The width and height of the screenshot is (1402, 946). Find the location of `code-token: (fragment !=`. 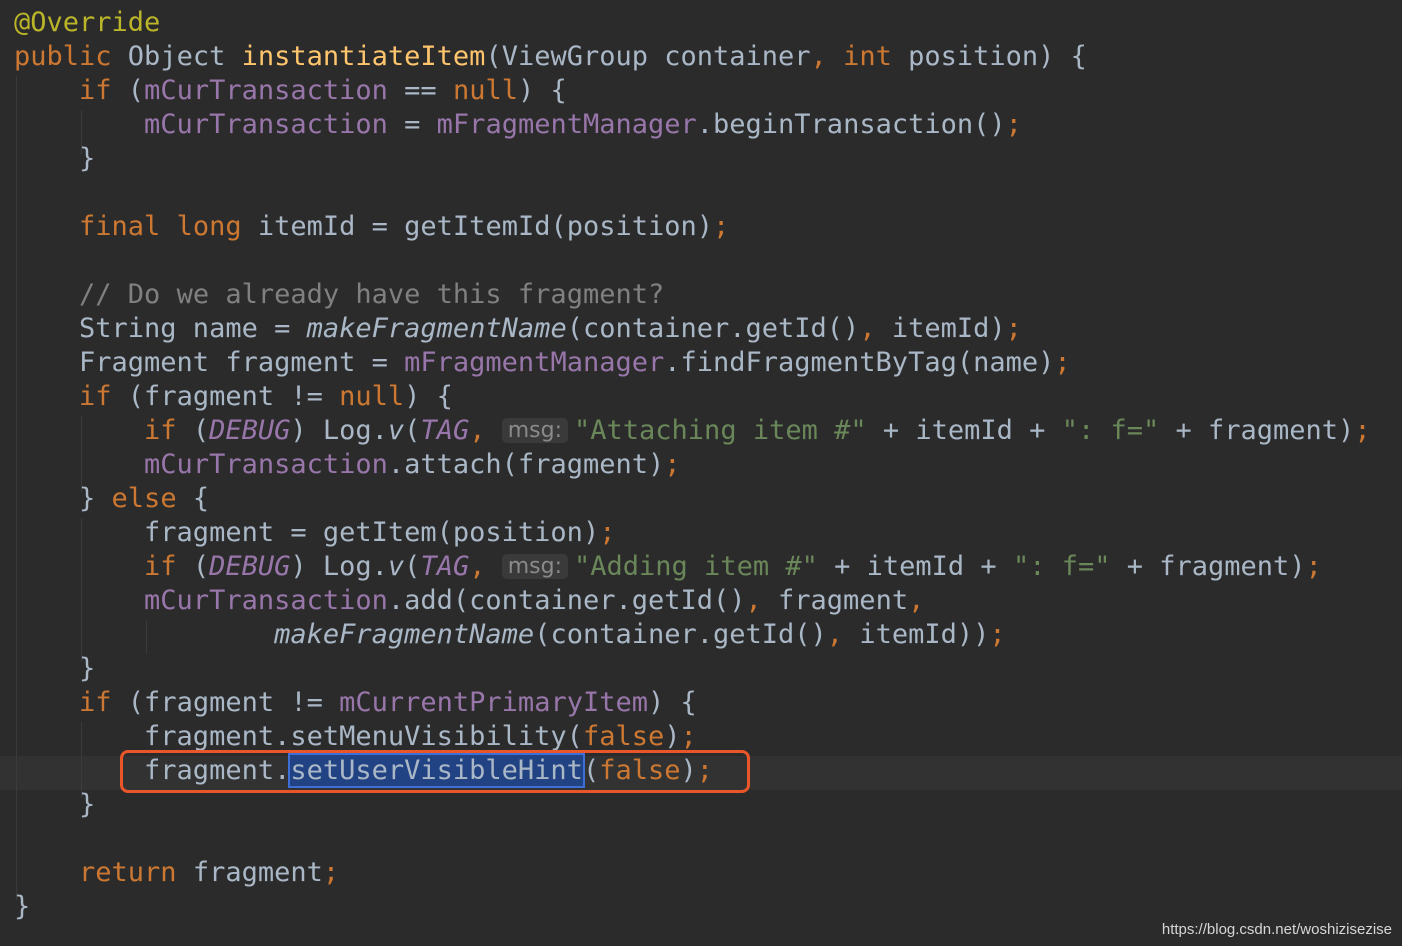

code-token: (fragment != is located at coordinates (225, 396).